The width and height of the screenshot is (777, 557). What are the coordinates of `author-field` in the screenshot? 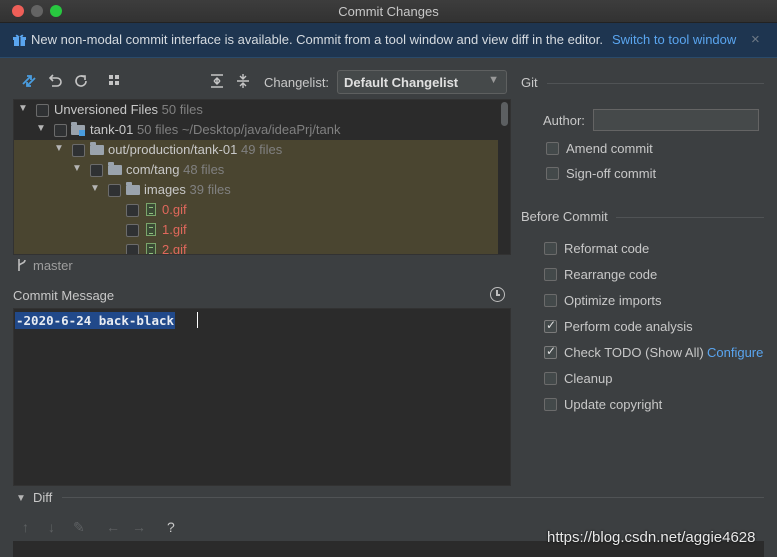 It's located at (676, 120).